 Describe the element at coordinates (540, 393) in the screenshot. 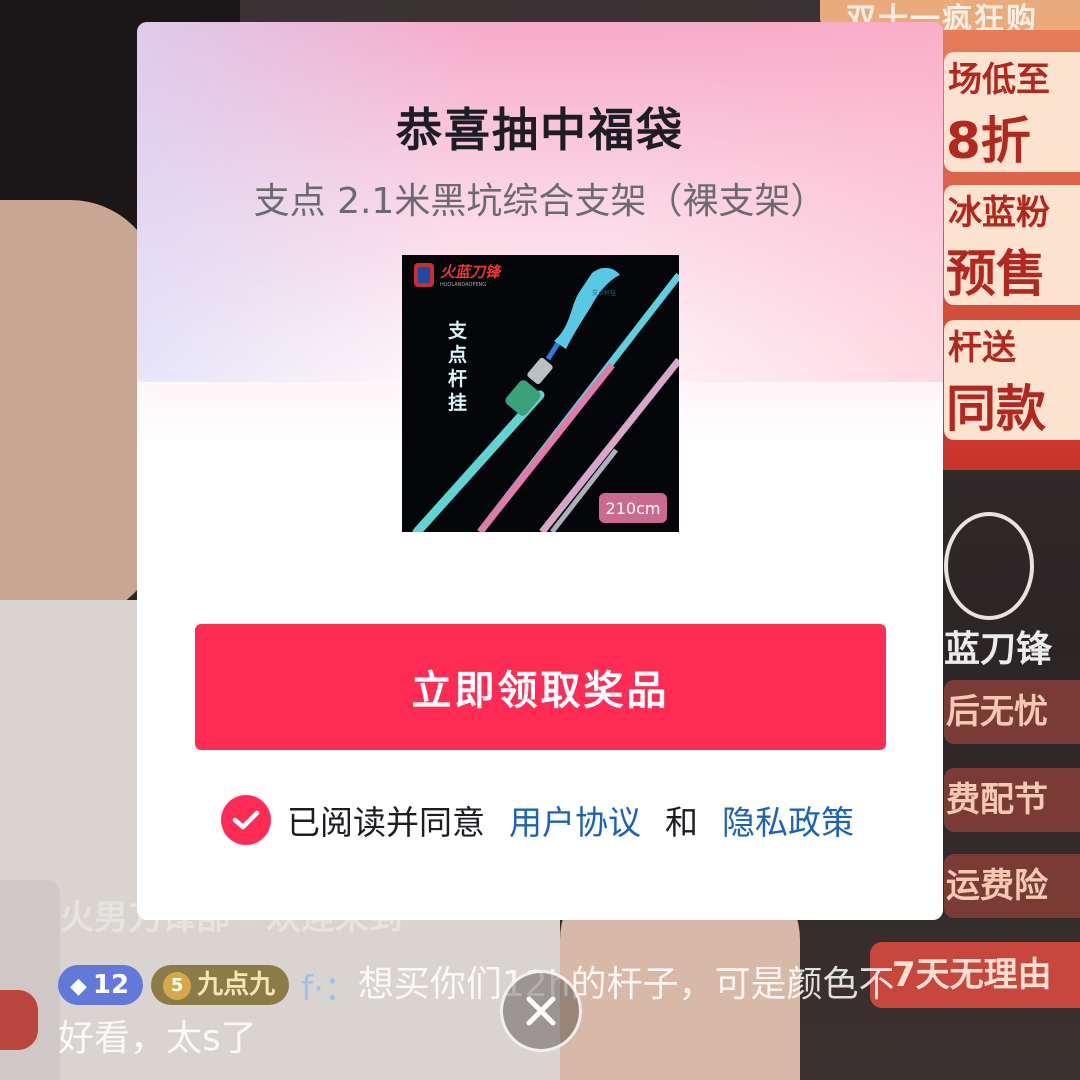

I see `prize-image: 火蓝刀锋 HUOLANDAOFENG 支 点 杆 挂 支点杆挂 210cm` at that location.